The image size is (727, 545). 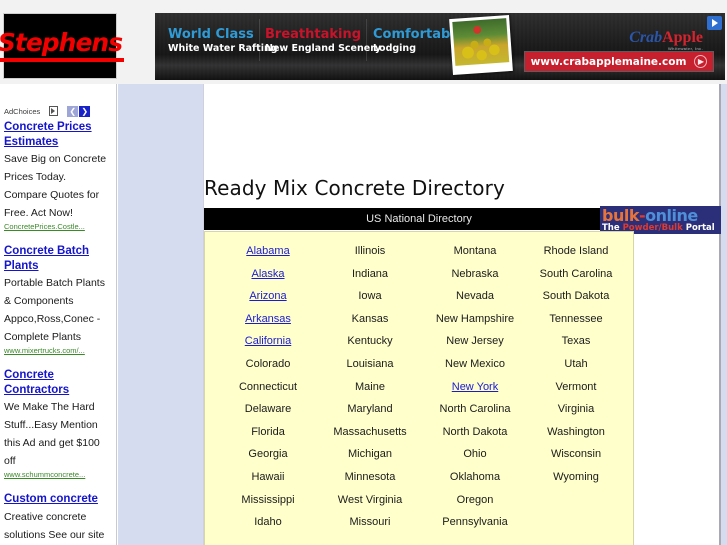 I want to click on banner-url-button: www.crabapplemaine.com ▶, so click(x=619, y=61).